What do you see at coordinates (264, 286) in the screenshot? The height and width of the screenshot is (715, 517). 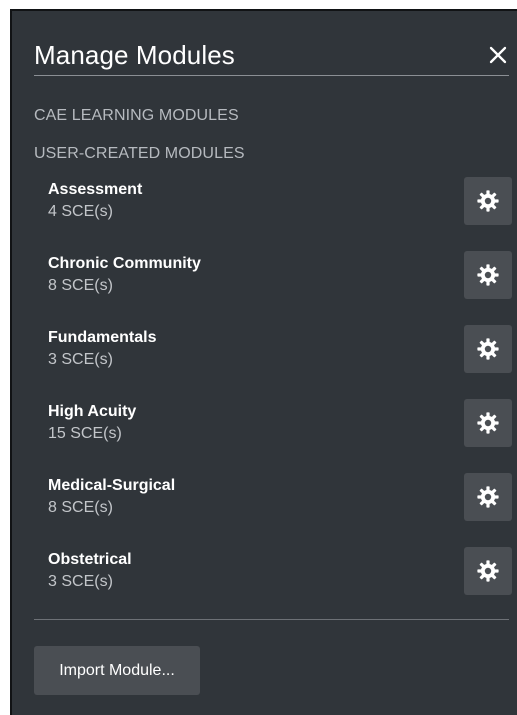 I see `module-item-chronic-community: Chronic Community 8 SCE(s)` at bounding box center [264, 286].